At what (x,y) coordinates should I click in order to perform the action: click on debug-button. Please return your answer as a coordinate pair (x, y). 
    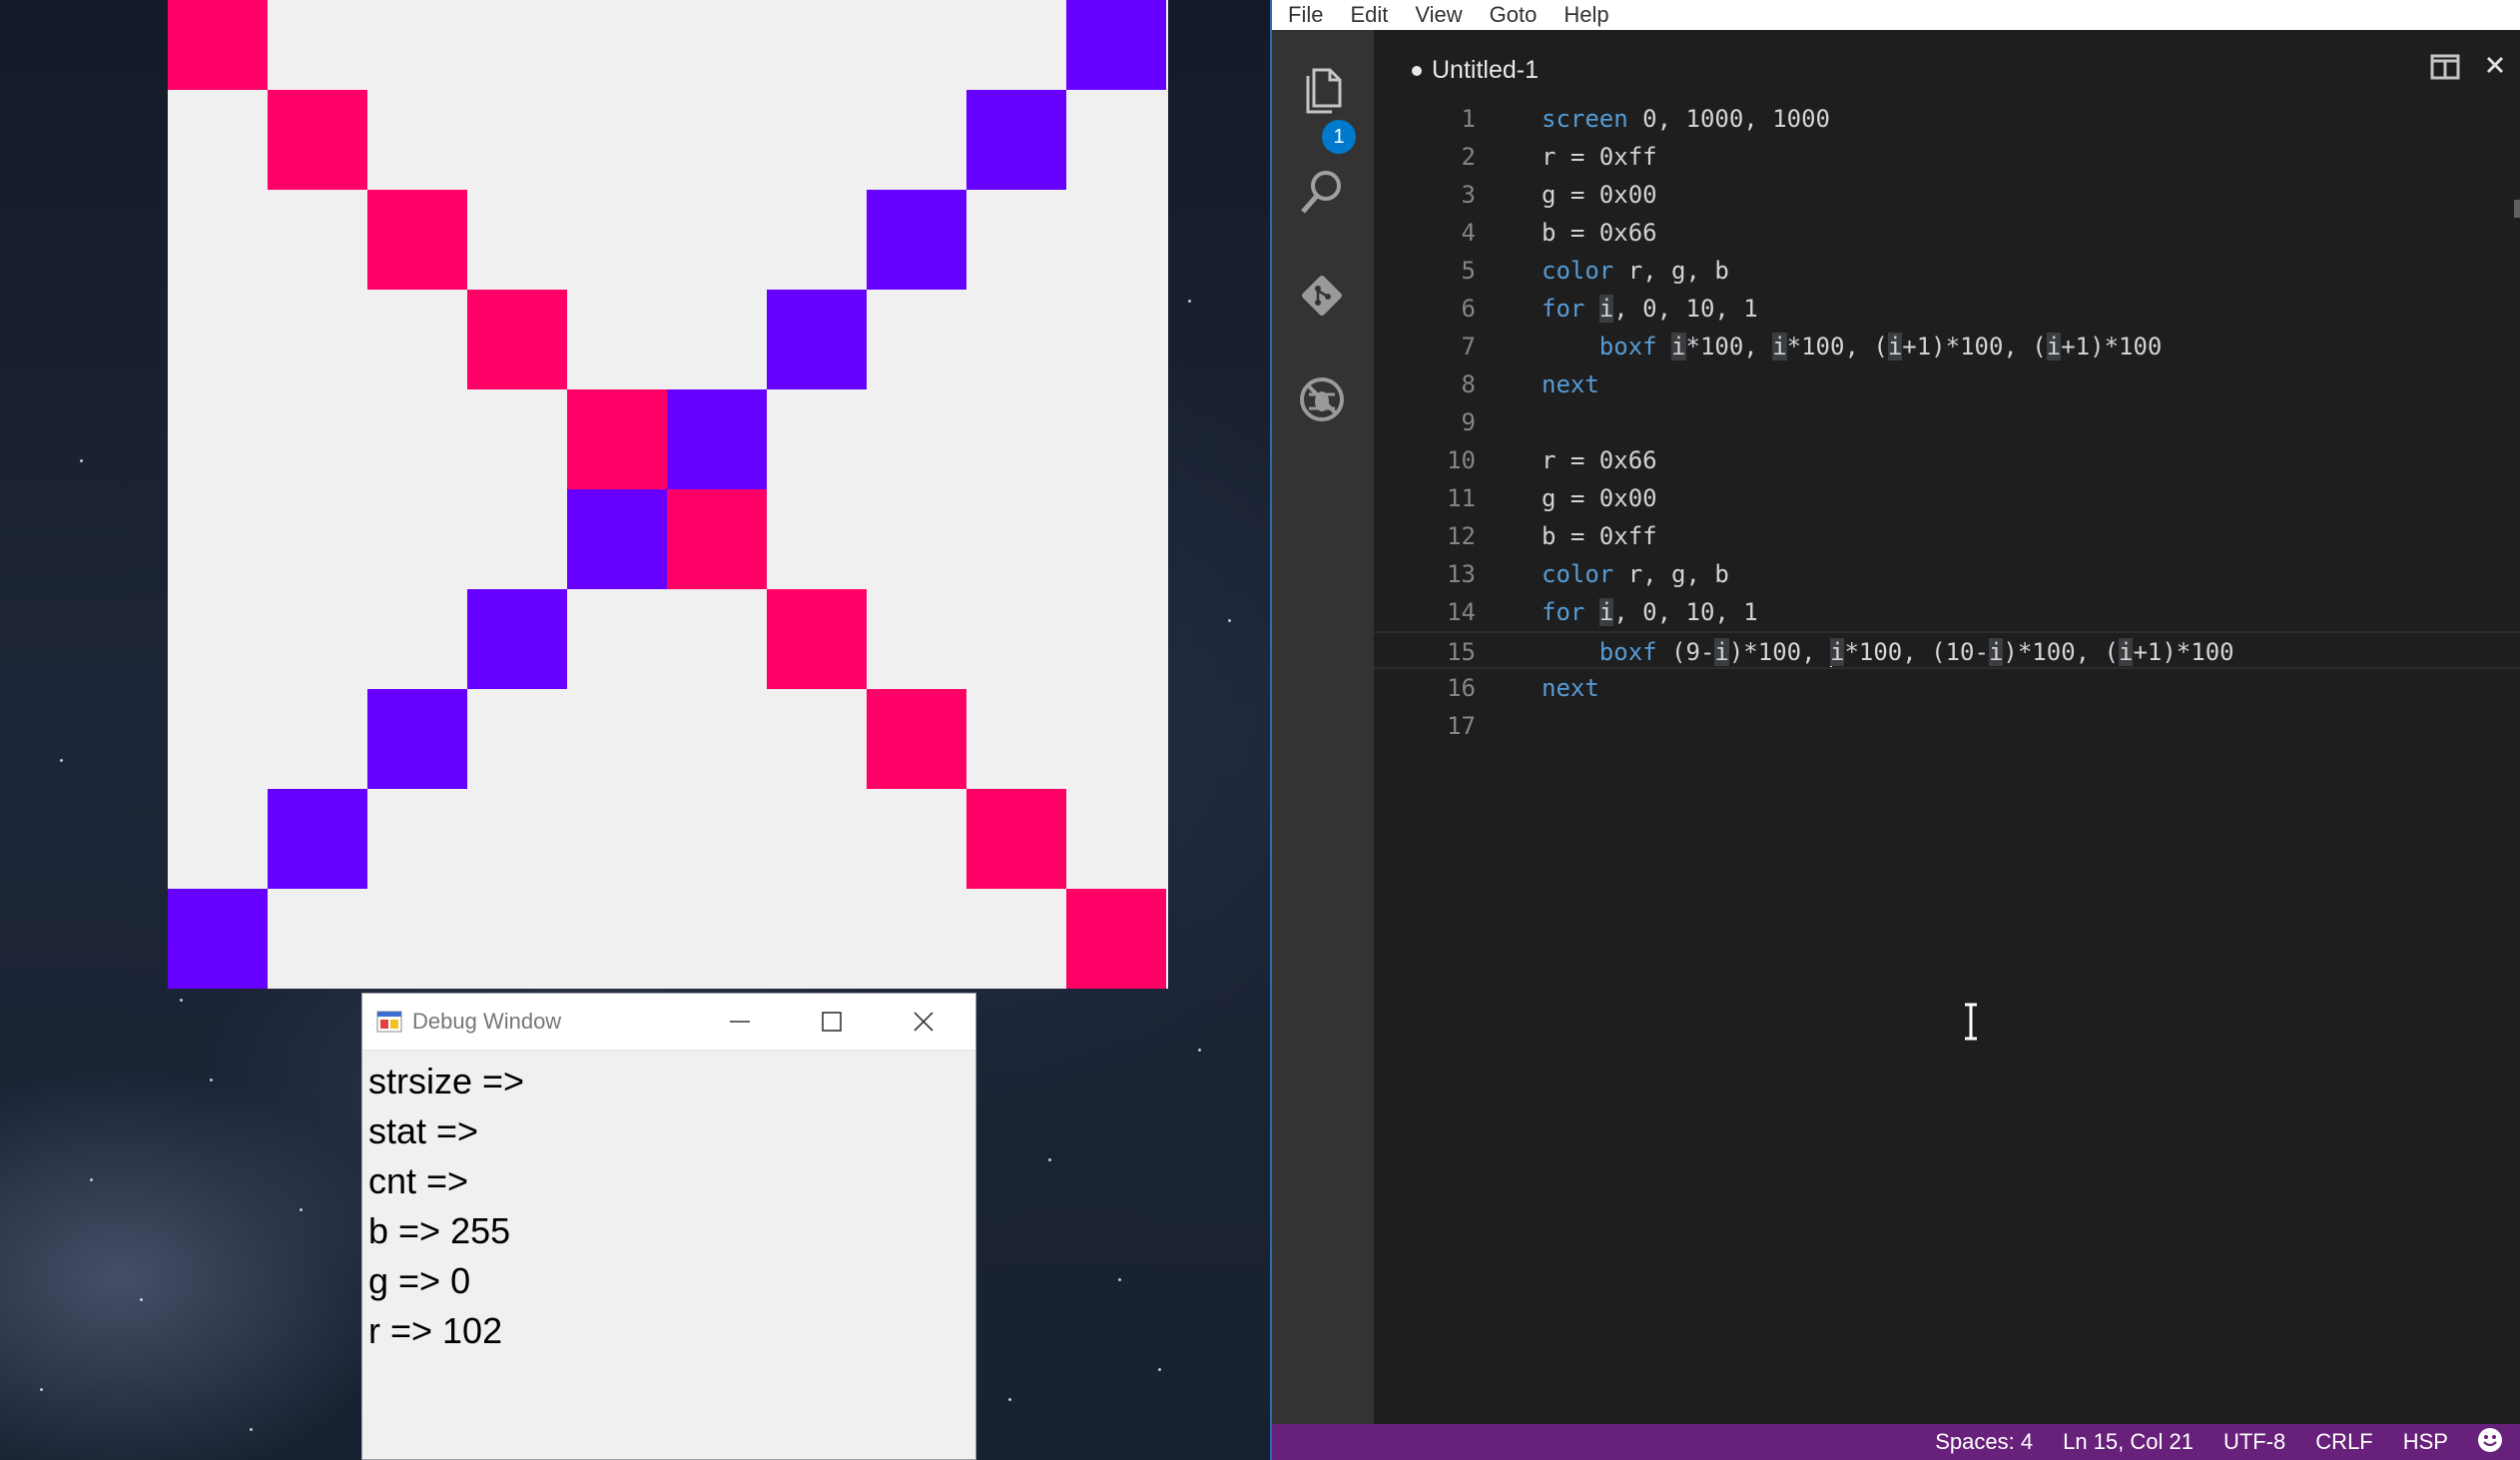
    Looking at the image, I should click on (1322, 399).